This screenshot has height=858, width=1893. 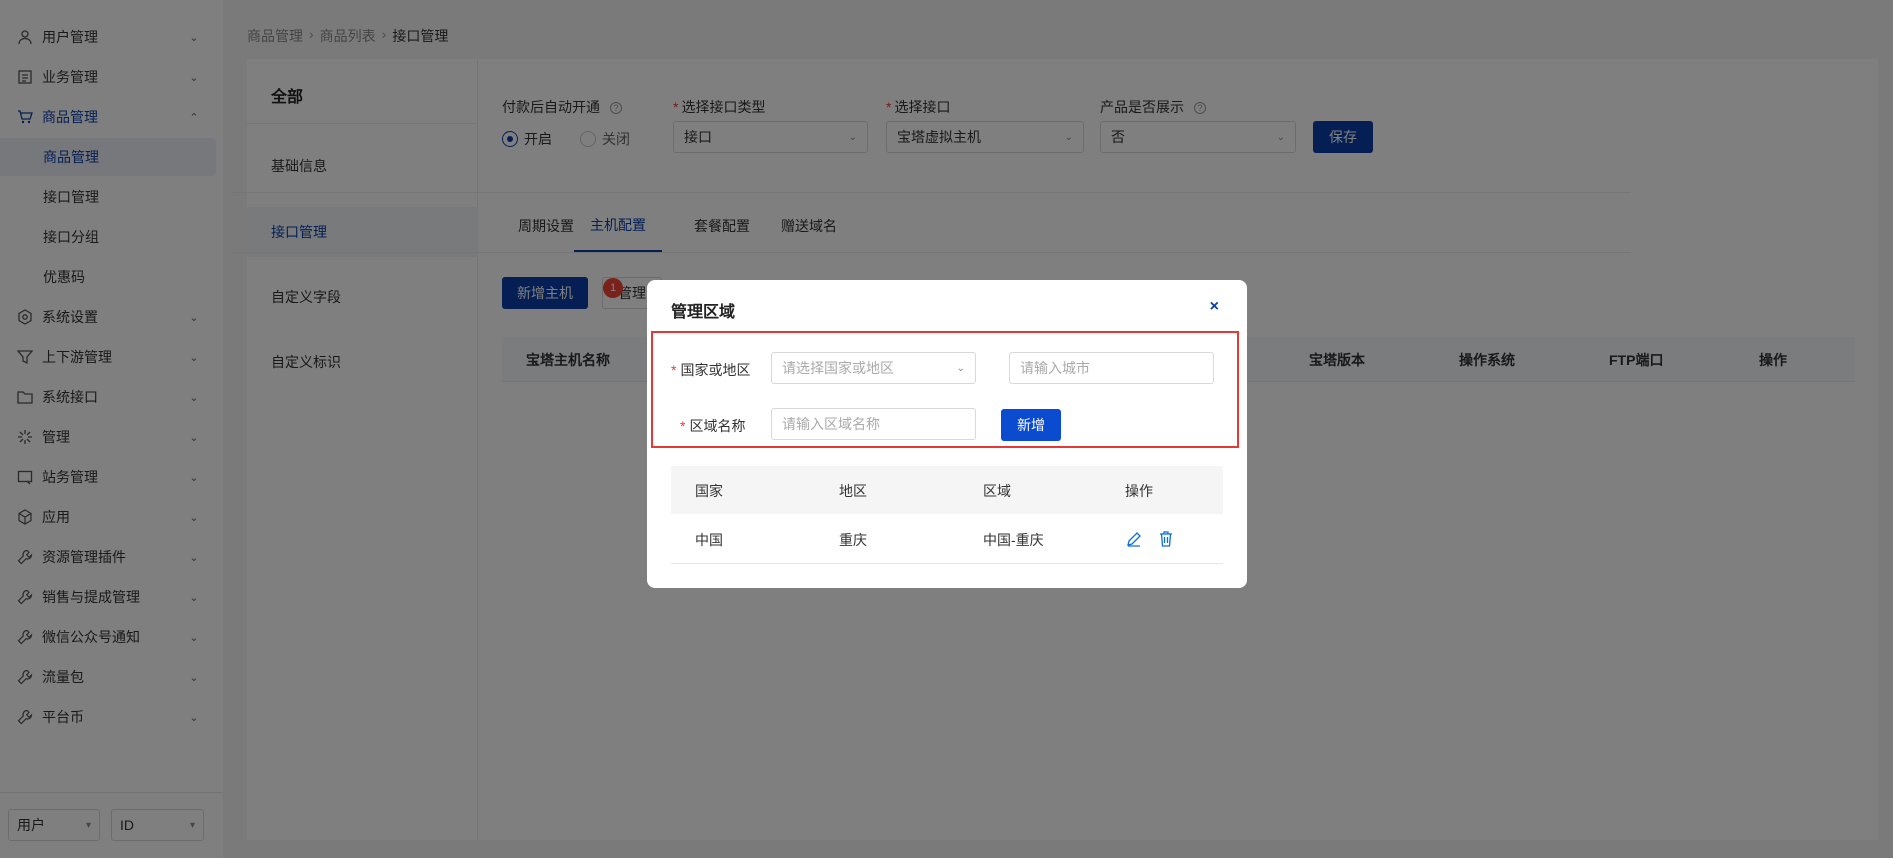 I want to click on column-header: 操作, so click(x=1139, y=491).